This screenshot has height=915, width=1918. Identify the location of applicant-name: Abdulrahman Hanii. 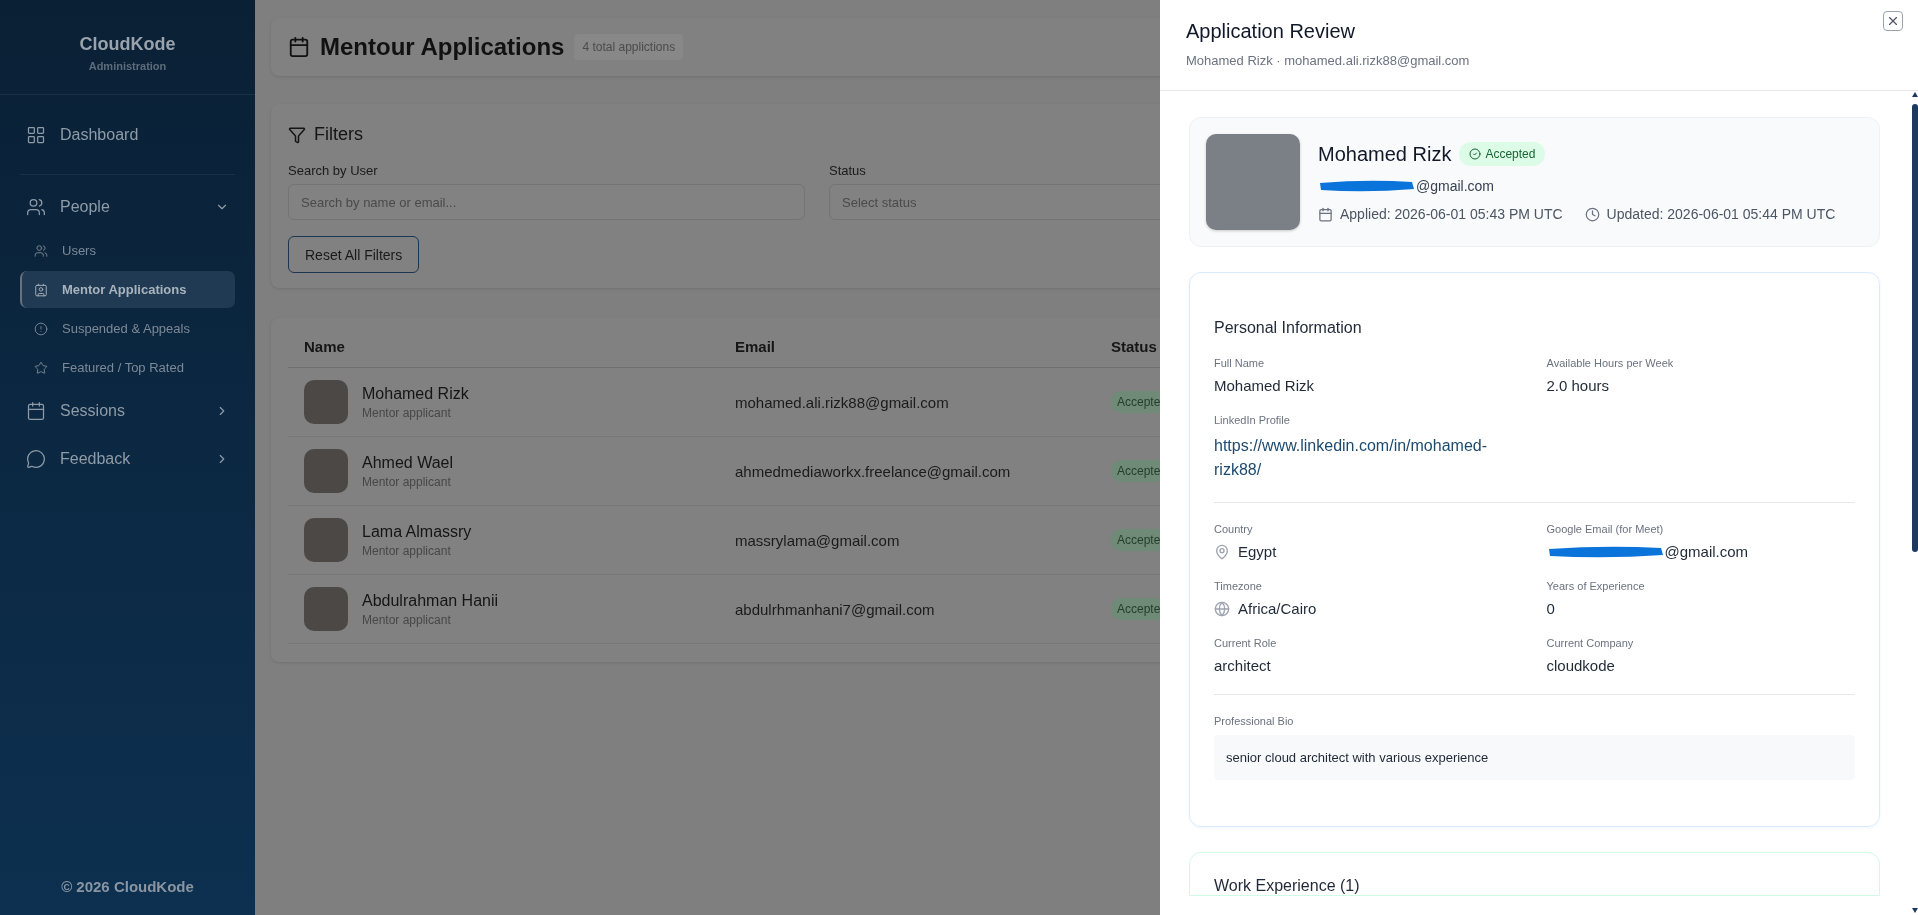
(430, 600).